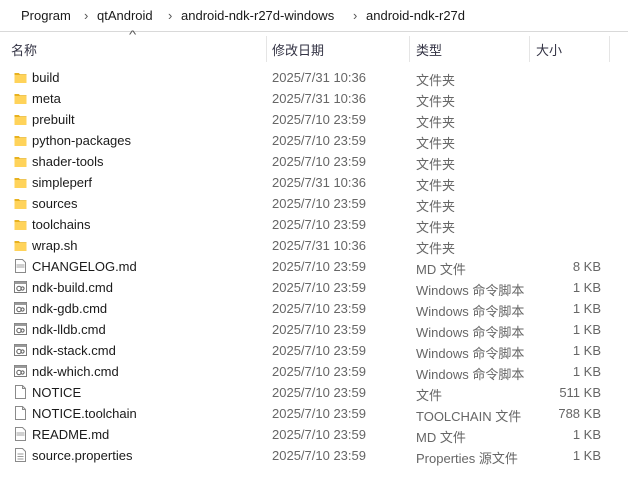  I want to click on file-row: simpleperf 2025/7/31 10:36 文件夹, so click(314, 182).